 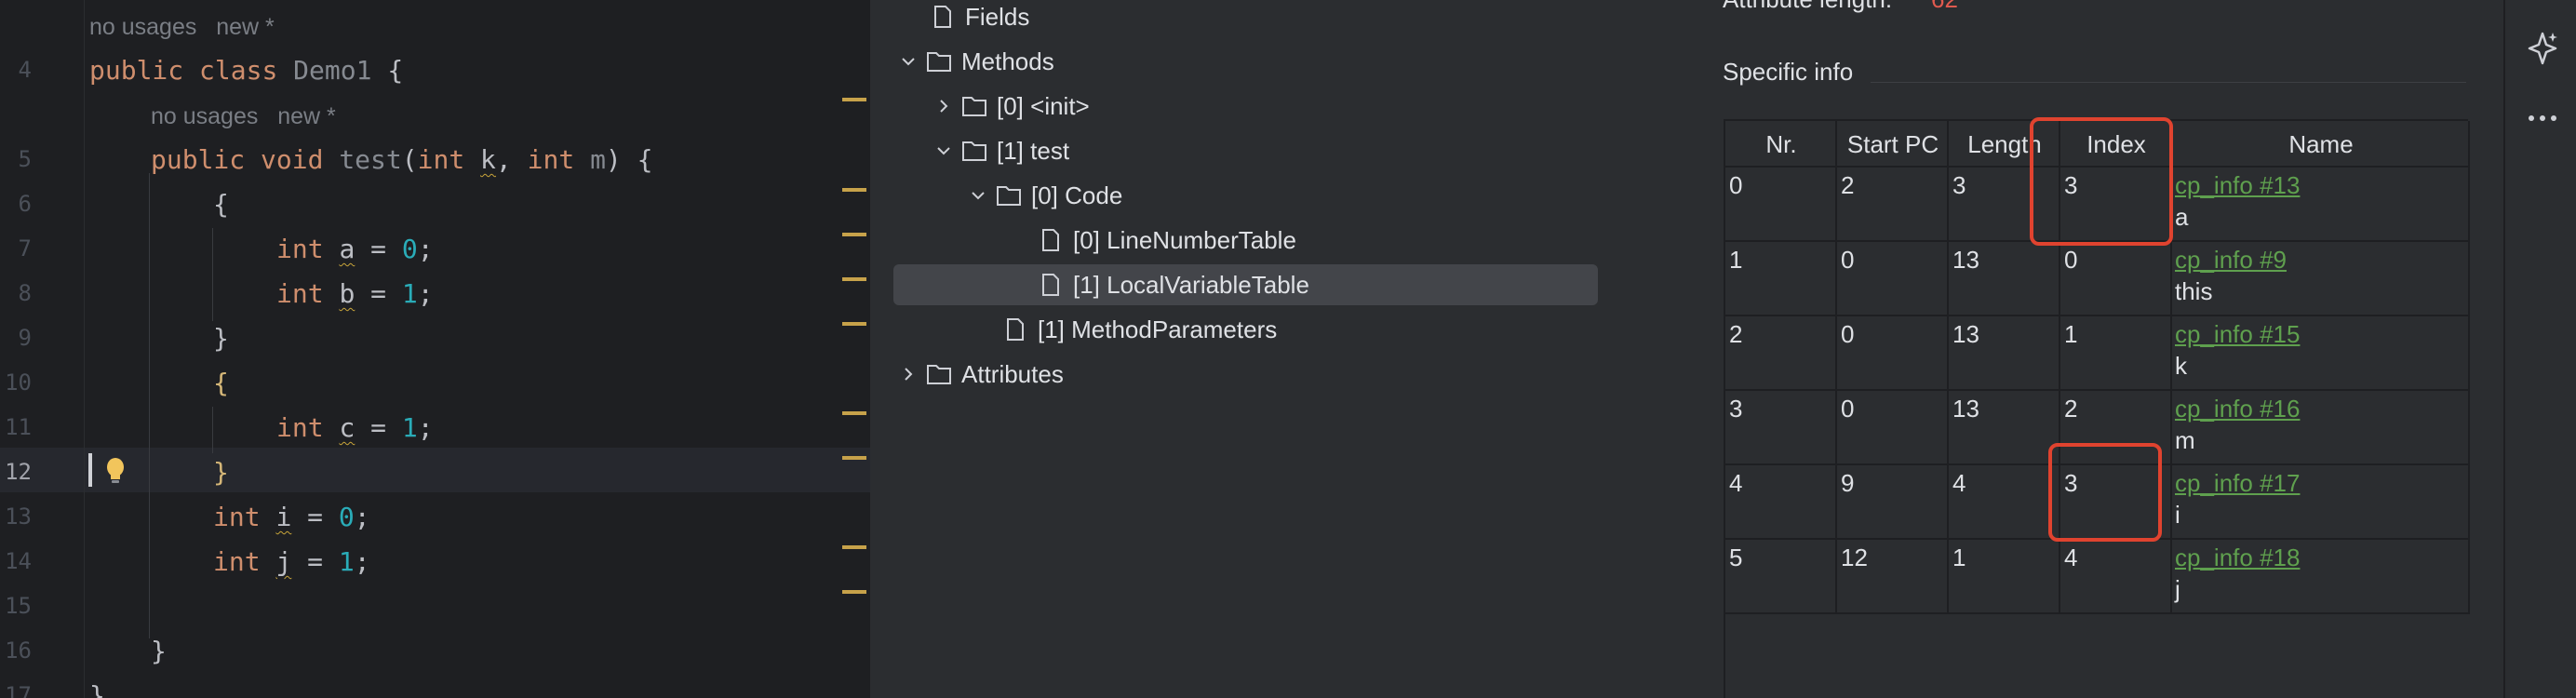 I want to click on cp-info-link: cp_info #17, so click(x=2237, y=483).